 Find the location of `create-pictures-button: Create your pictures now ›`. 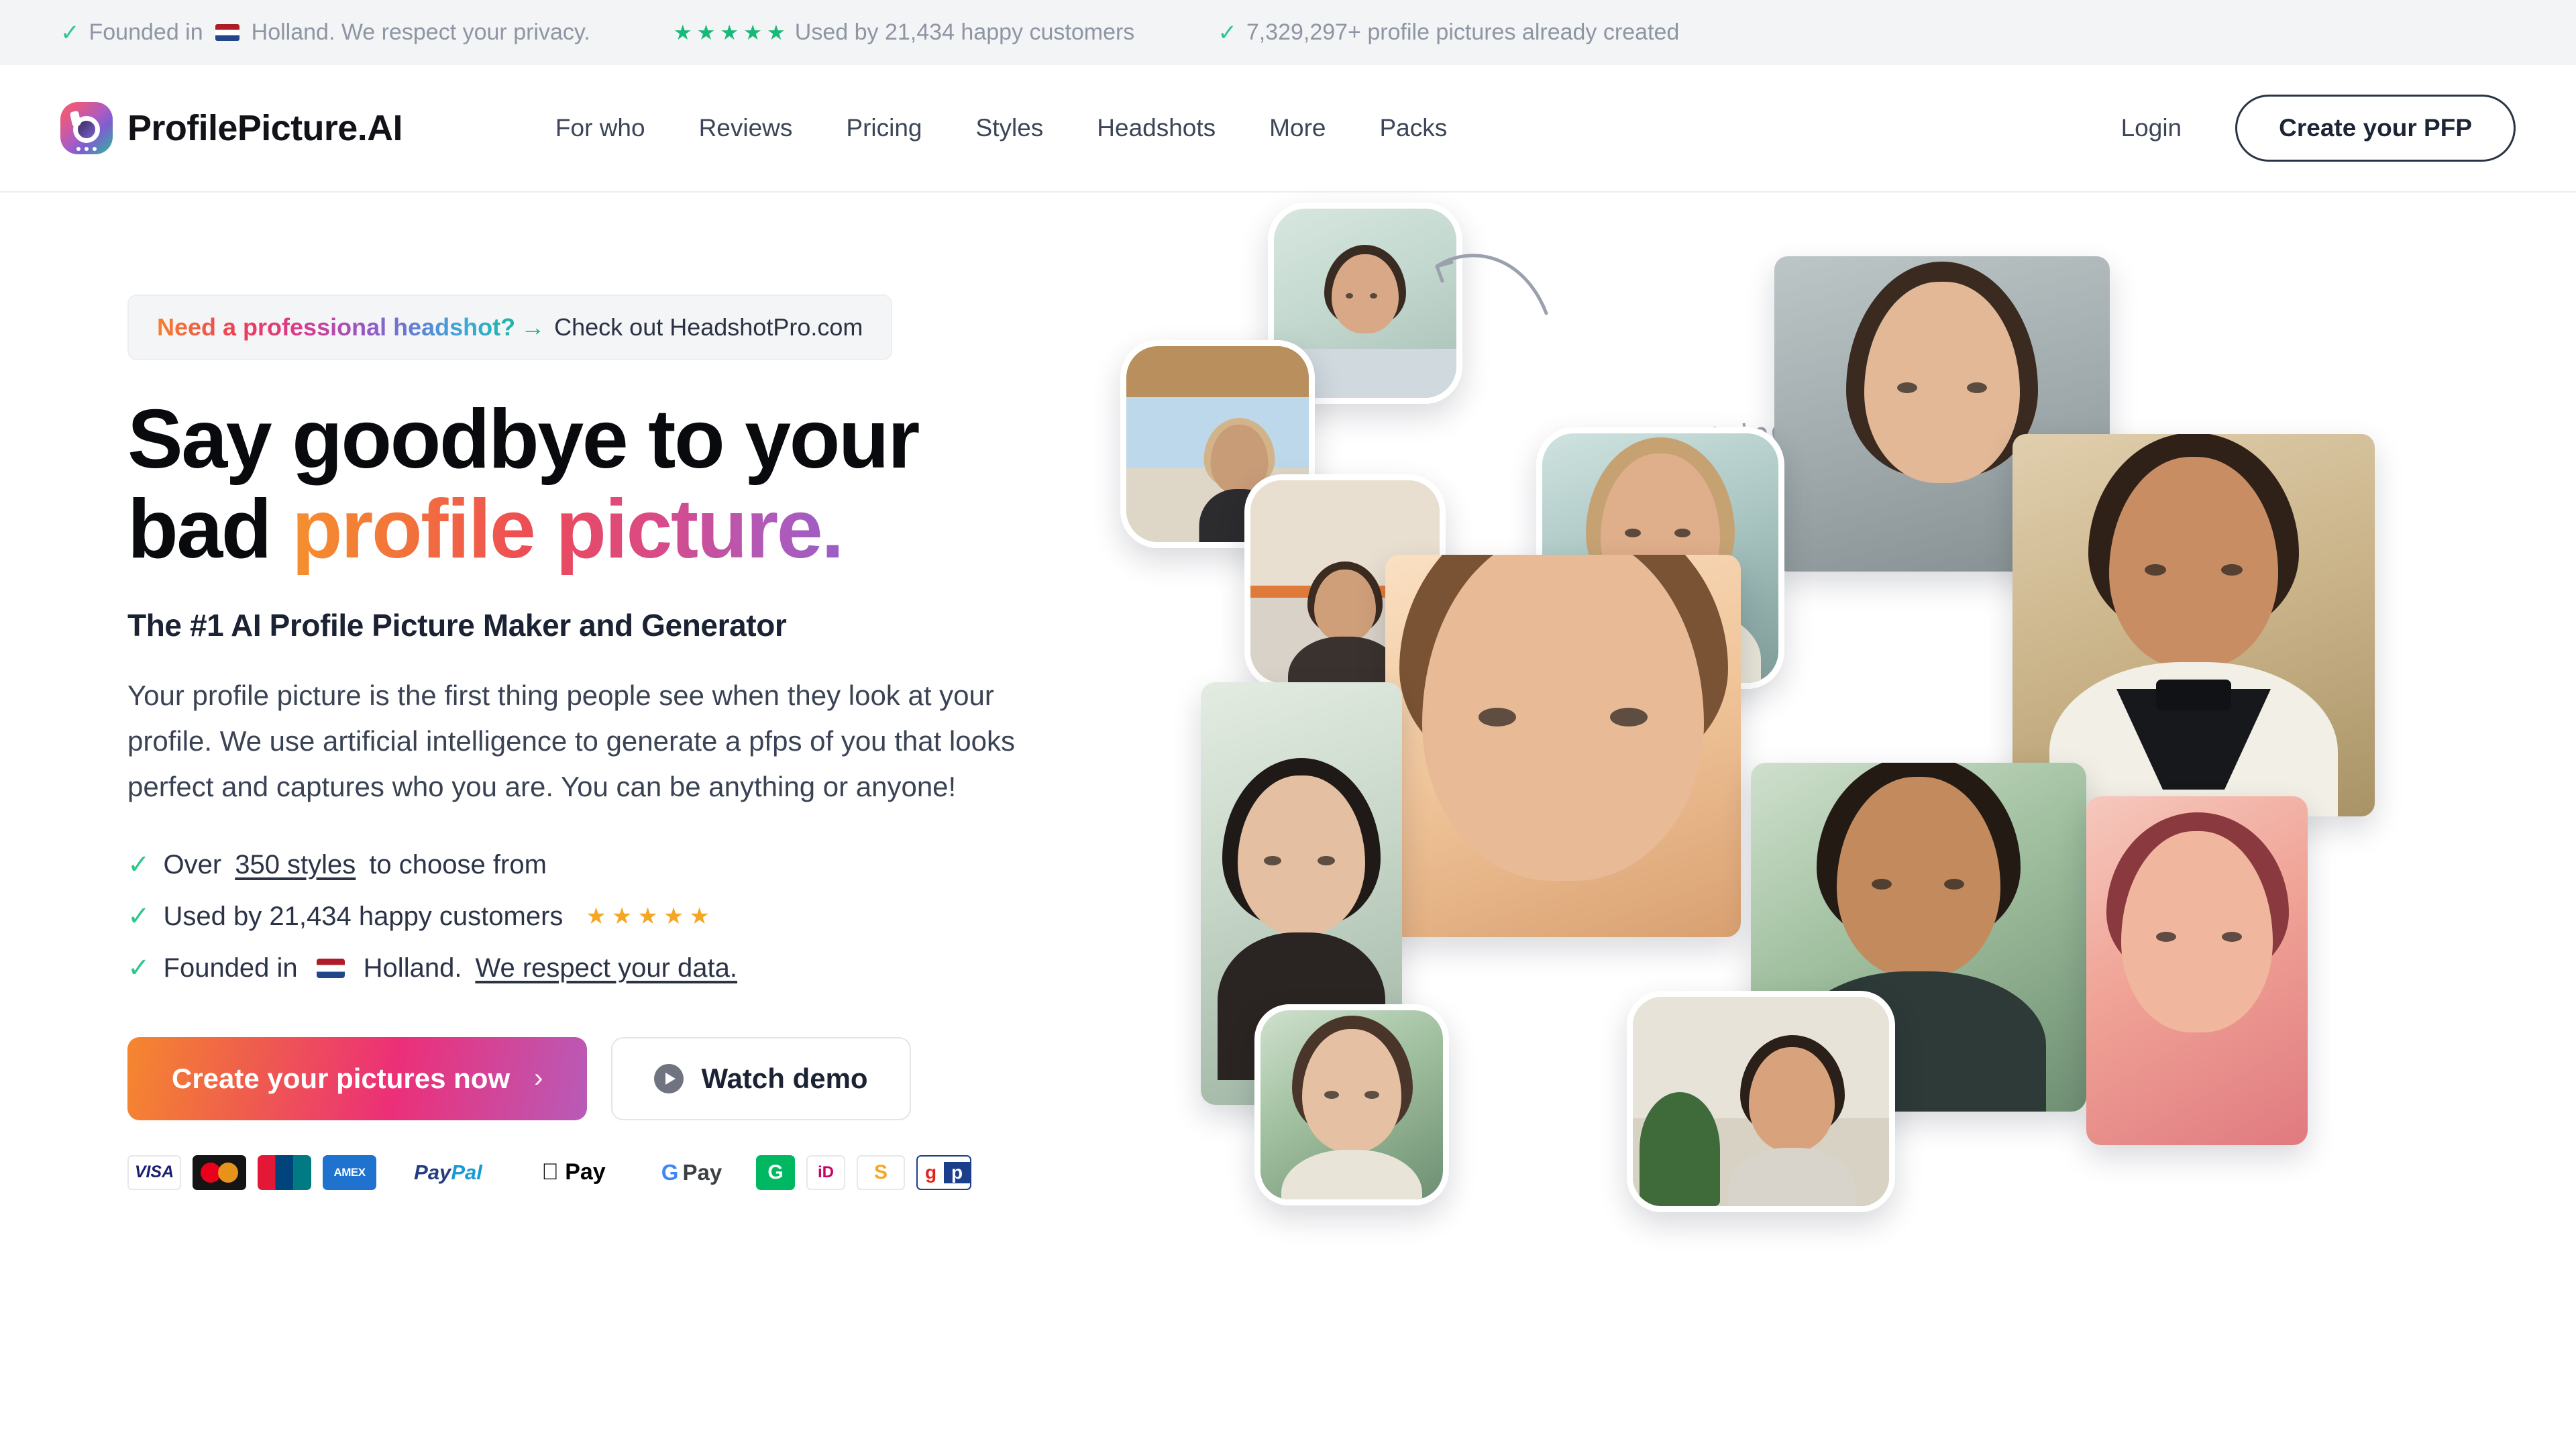

create-pictures-button: Create your pictures now › is located at coordinates (357, 1078).